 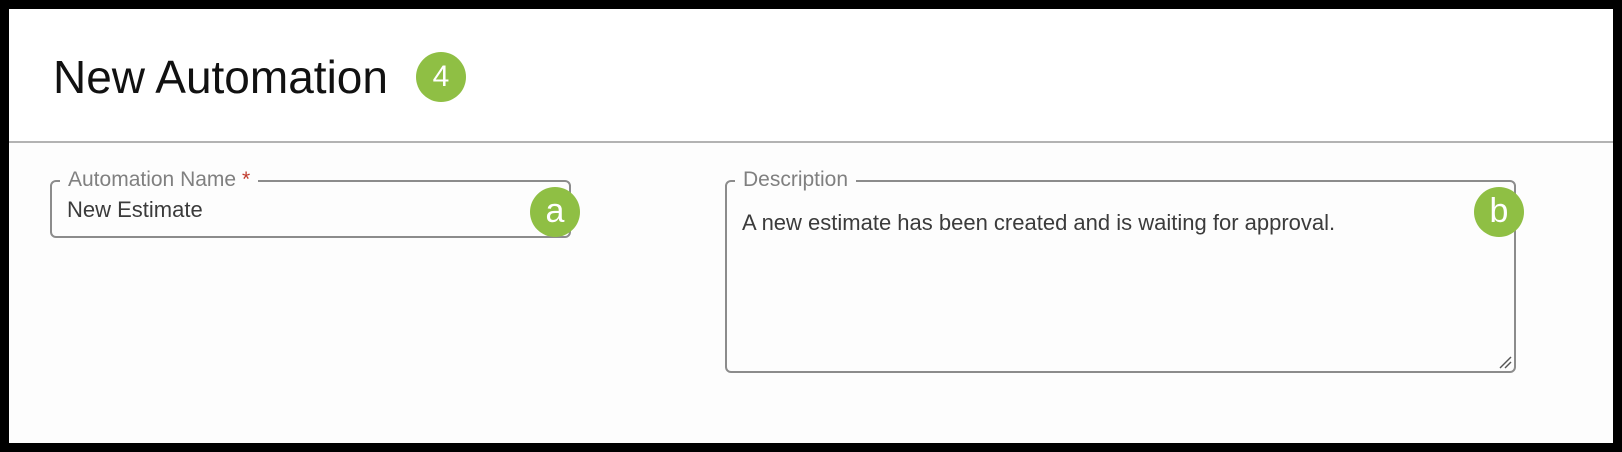 I want to click on callout-badge-a: a, so click(x=555, y=212).